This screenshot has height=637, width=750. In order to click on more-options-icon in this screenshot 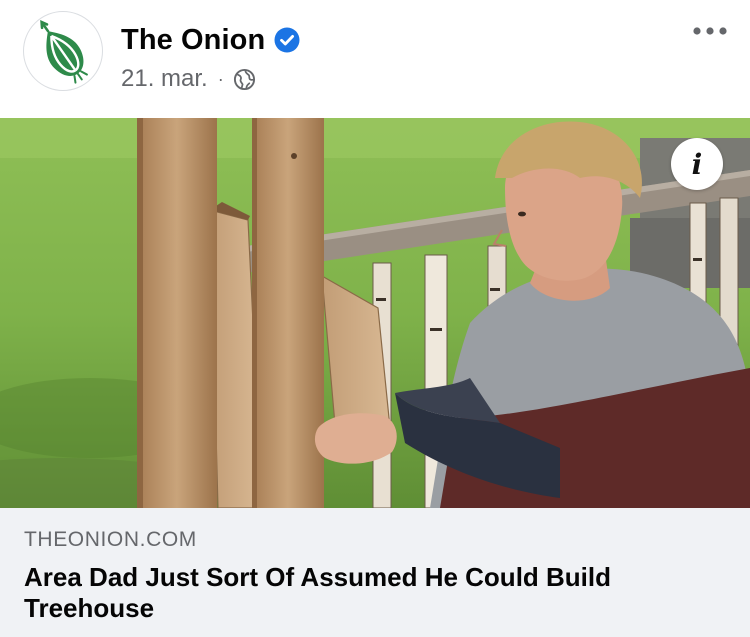, I will do `click(710, 31)`.